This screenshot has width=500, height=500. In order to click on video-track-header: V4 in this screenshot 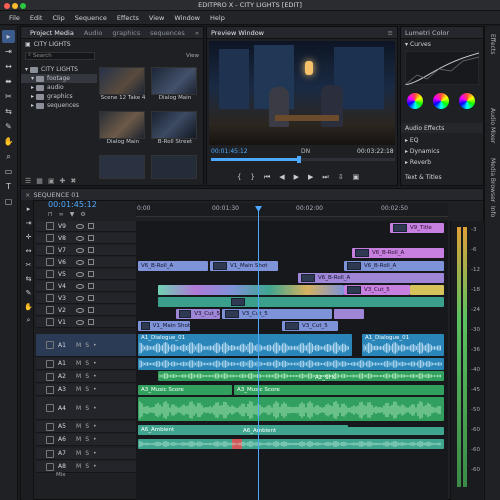, I will do `click(86, 286)`.